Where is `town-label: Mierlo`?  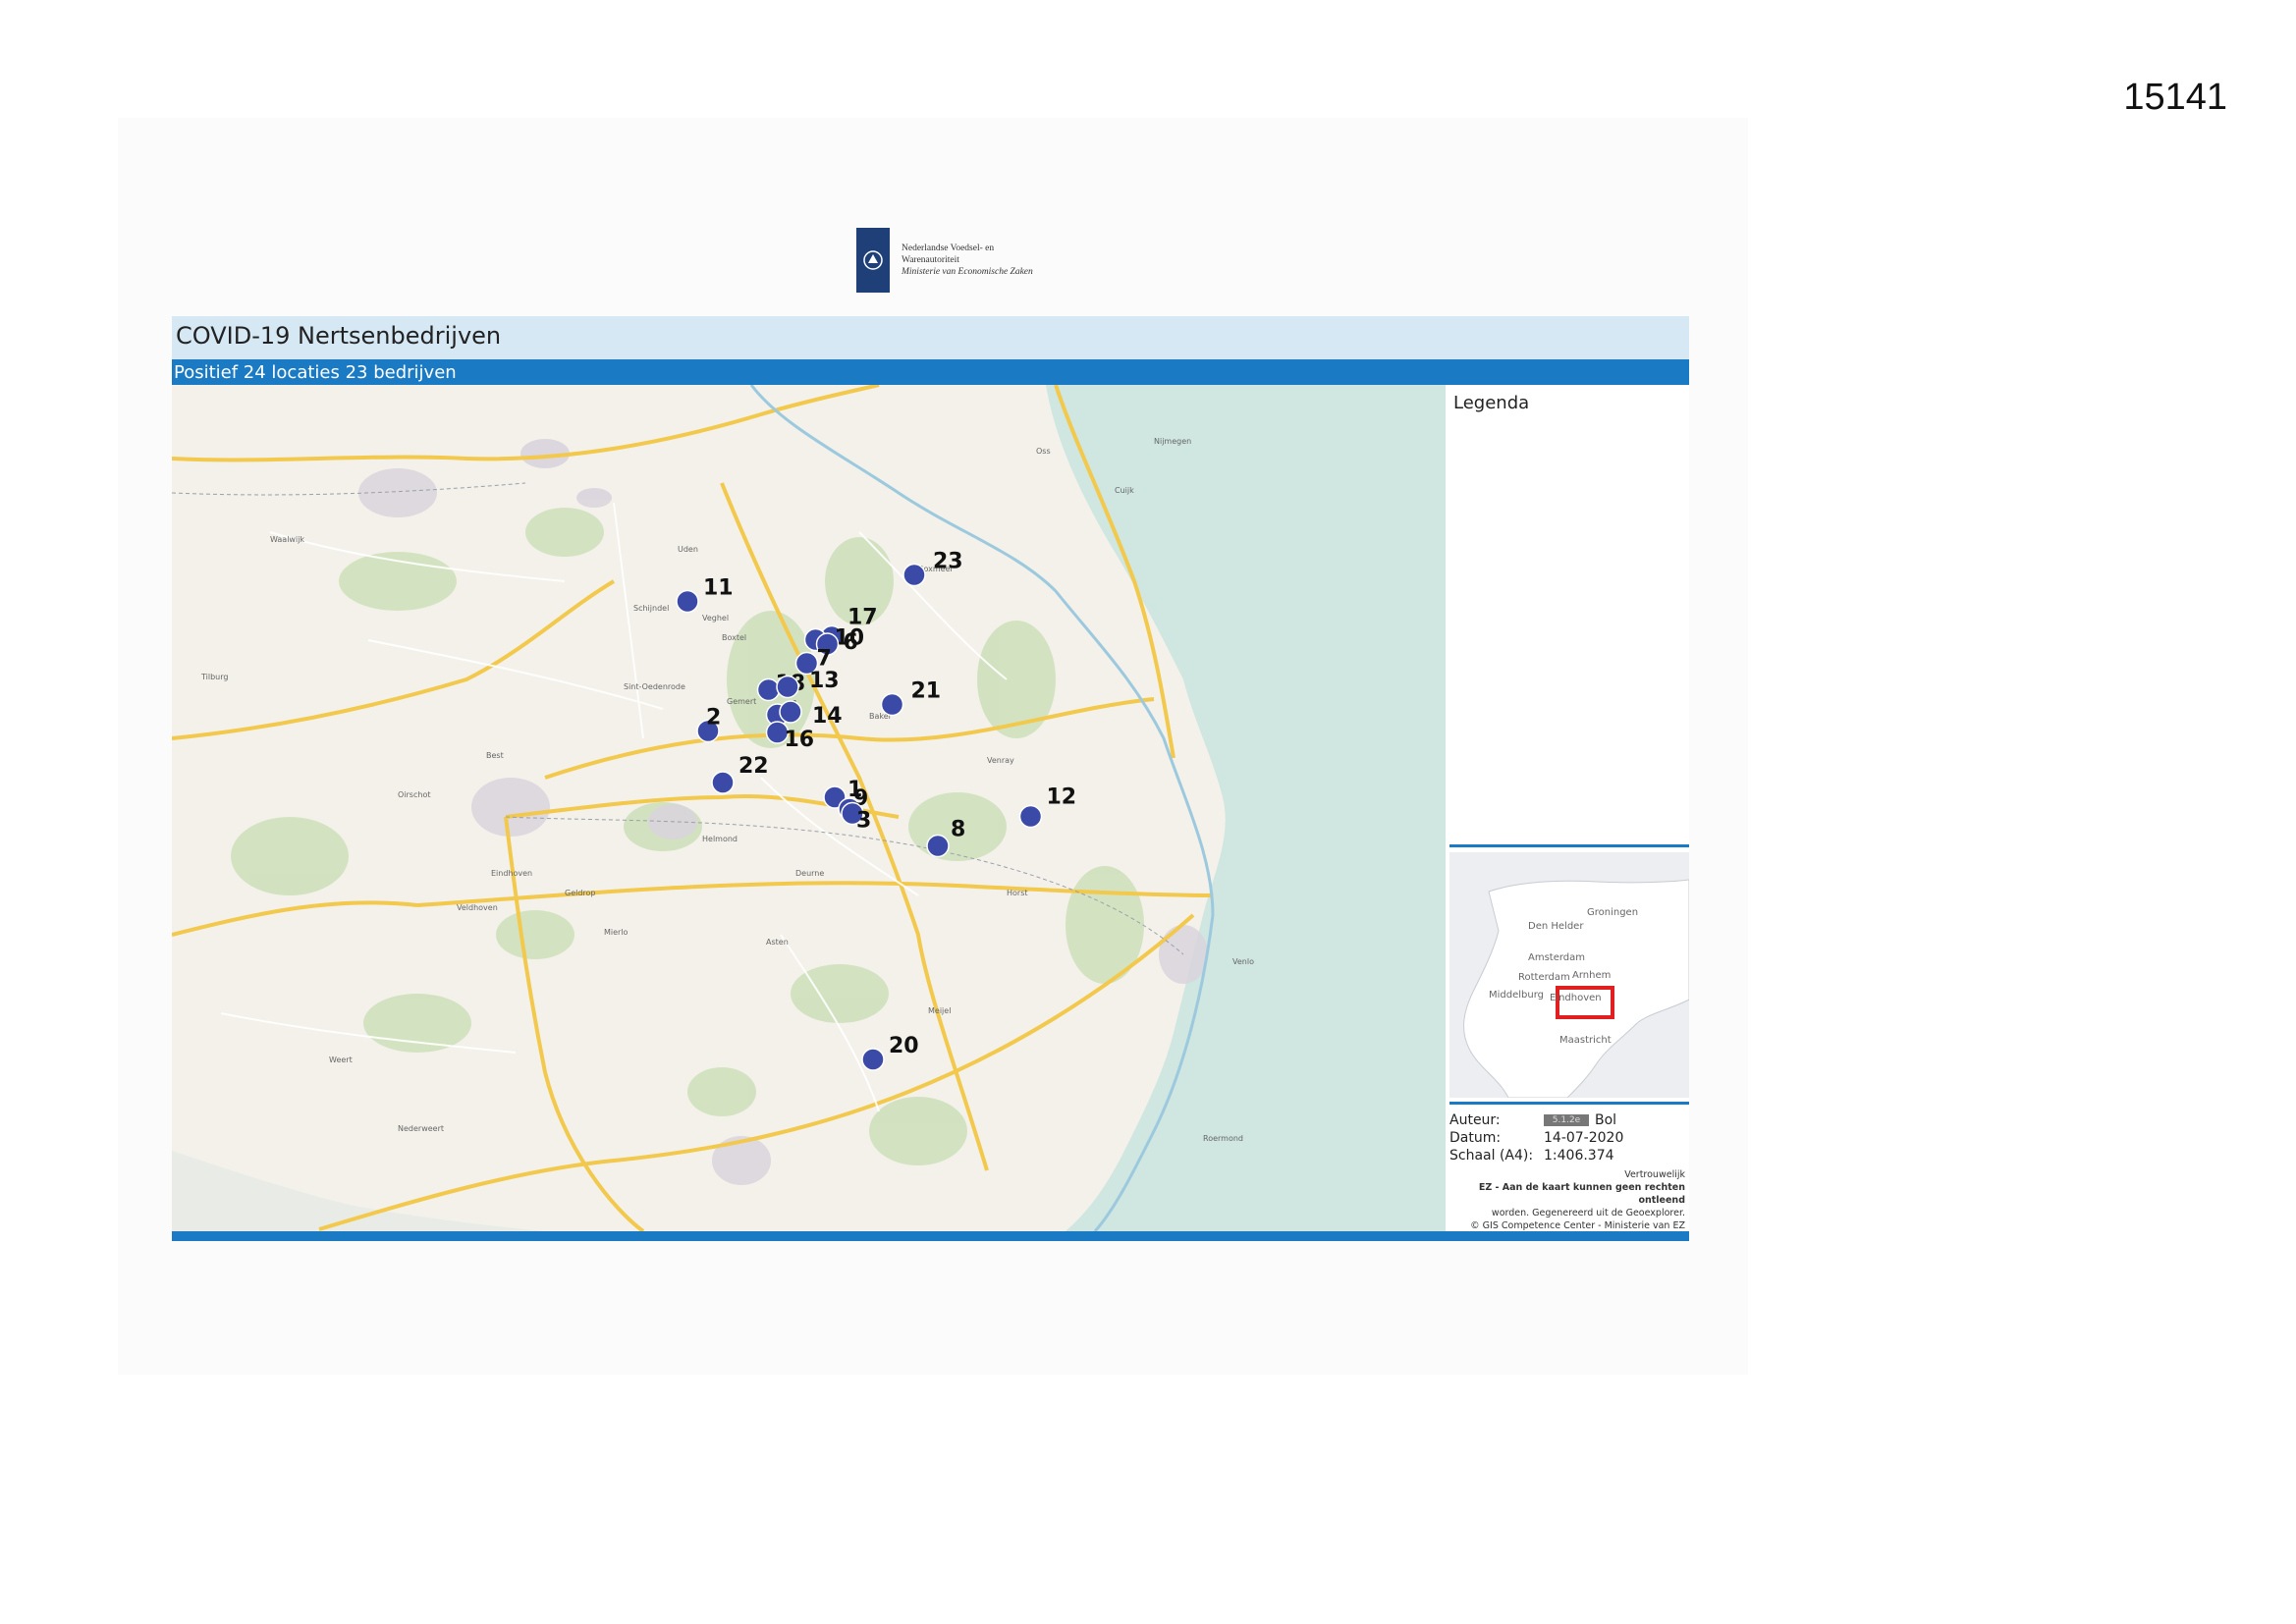 town-label: Mierlo is located at coordinates (616, 932).